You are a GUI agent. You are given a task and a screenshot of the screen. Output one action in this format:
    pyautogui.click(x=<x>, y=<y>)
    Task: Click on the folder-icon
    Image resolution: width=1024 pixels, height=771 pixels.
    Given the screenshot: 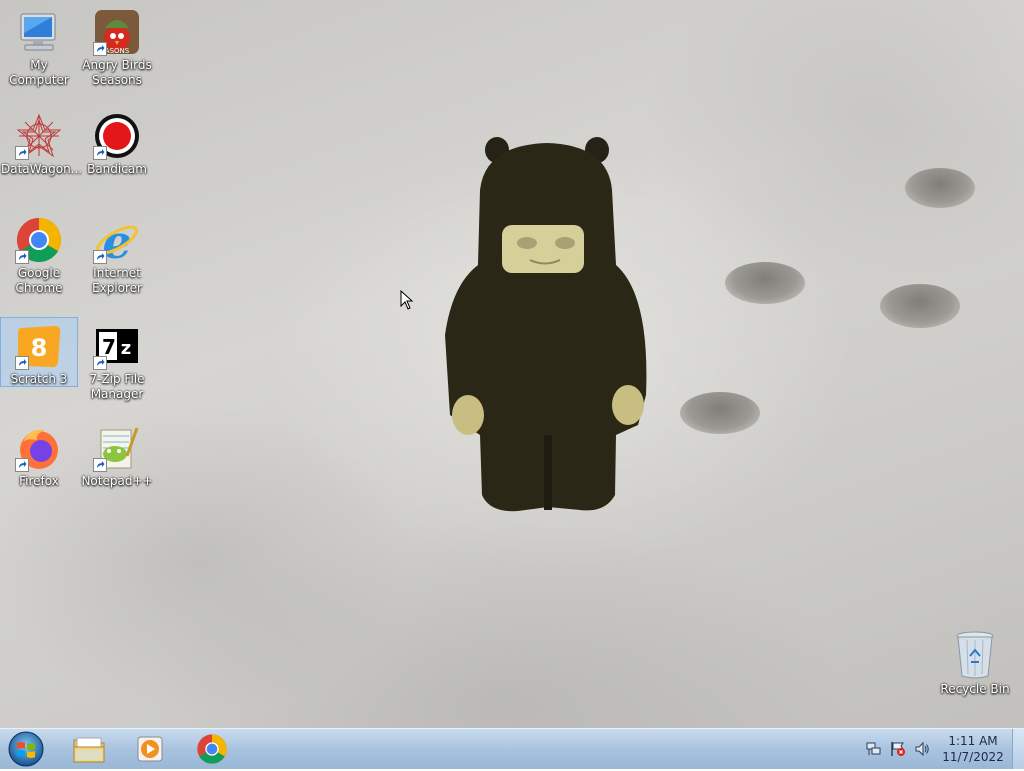 What is the action you would take?
    pyautogui.click(x=89, y=750)
    